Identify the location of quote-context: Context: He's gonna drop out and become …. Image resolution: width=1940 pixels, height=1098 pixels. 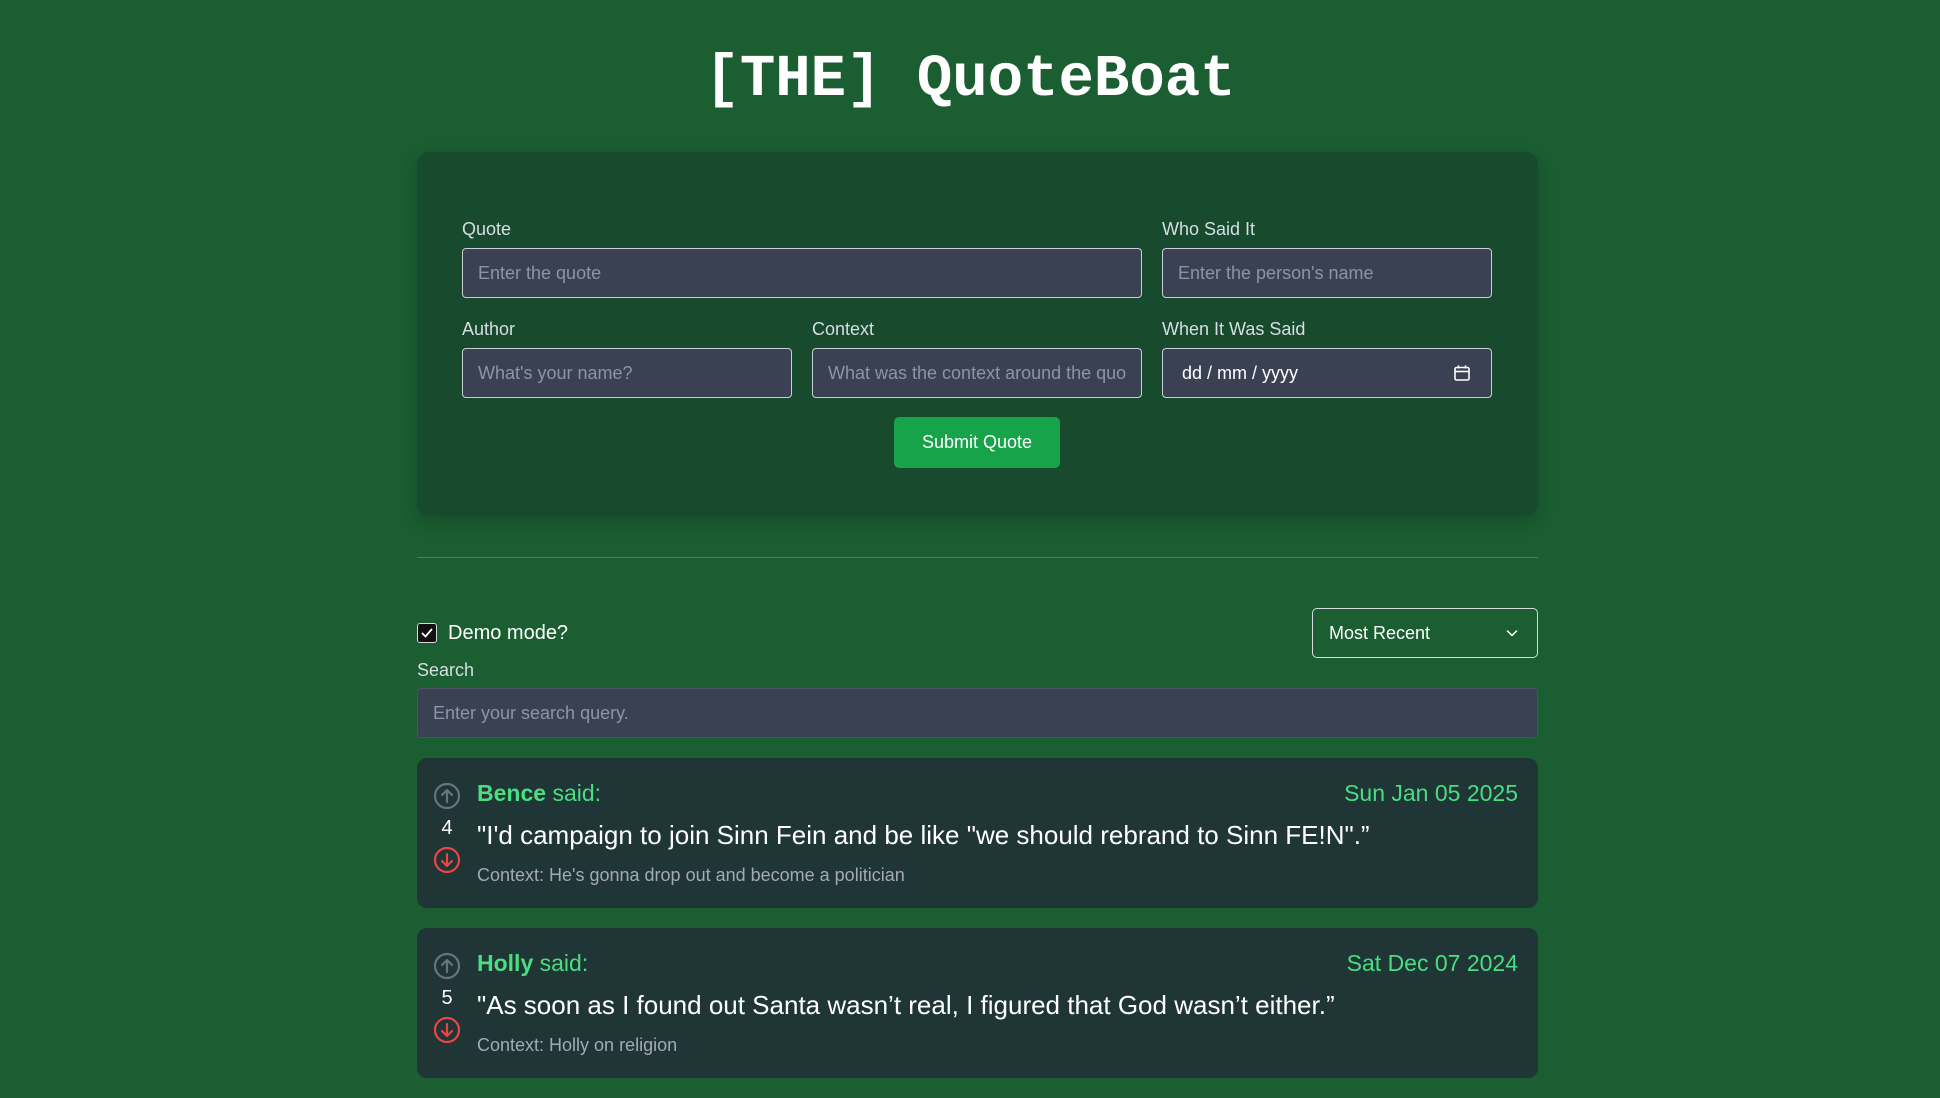
(691, 875).